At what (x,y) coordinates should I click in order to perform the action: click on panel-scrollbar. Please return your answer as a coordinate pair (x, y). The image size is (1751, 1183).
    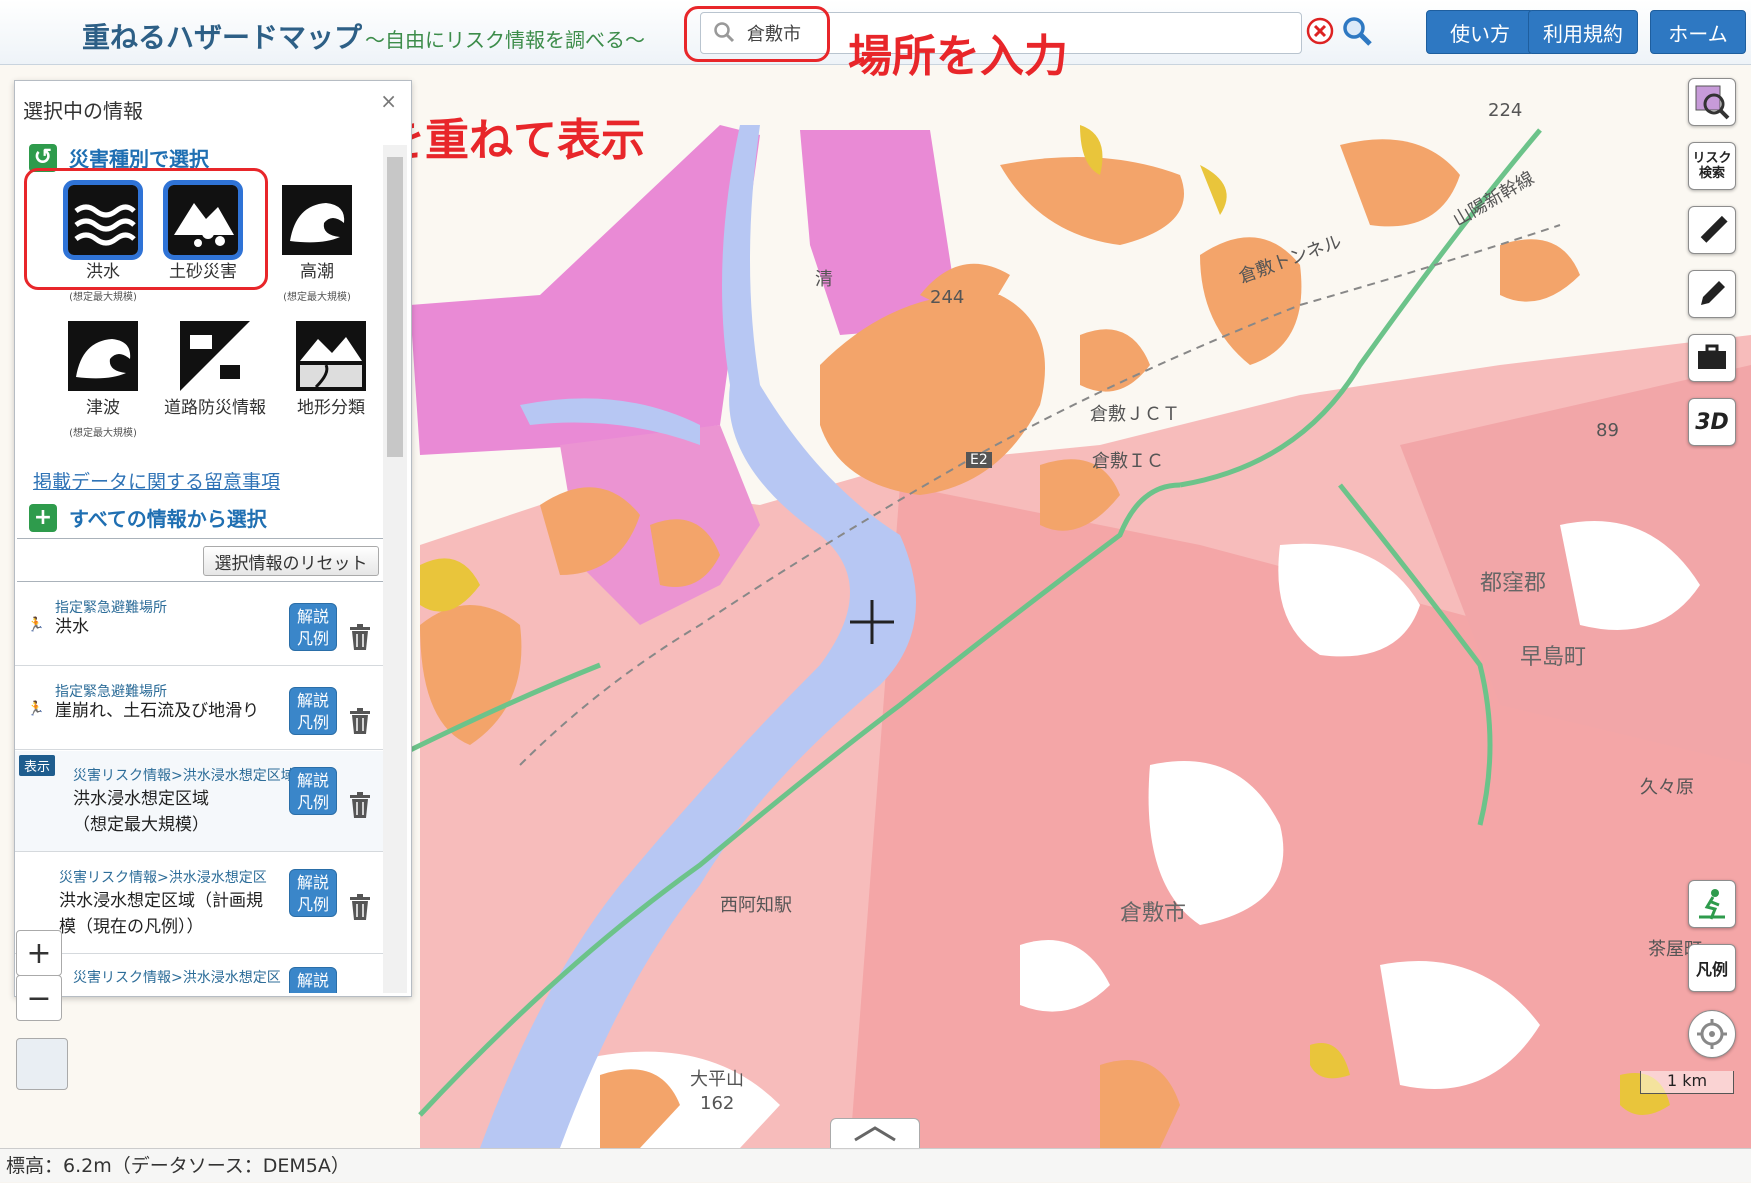
    Looking at the image, I should click on (395, 569).